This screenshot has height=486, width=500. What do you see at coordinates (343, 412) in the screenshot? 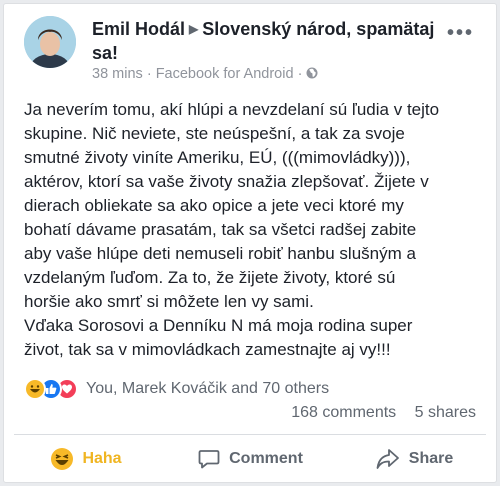
I see `comments-count: 168 comments` at bounding box center [343, 412].